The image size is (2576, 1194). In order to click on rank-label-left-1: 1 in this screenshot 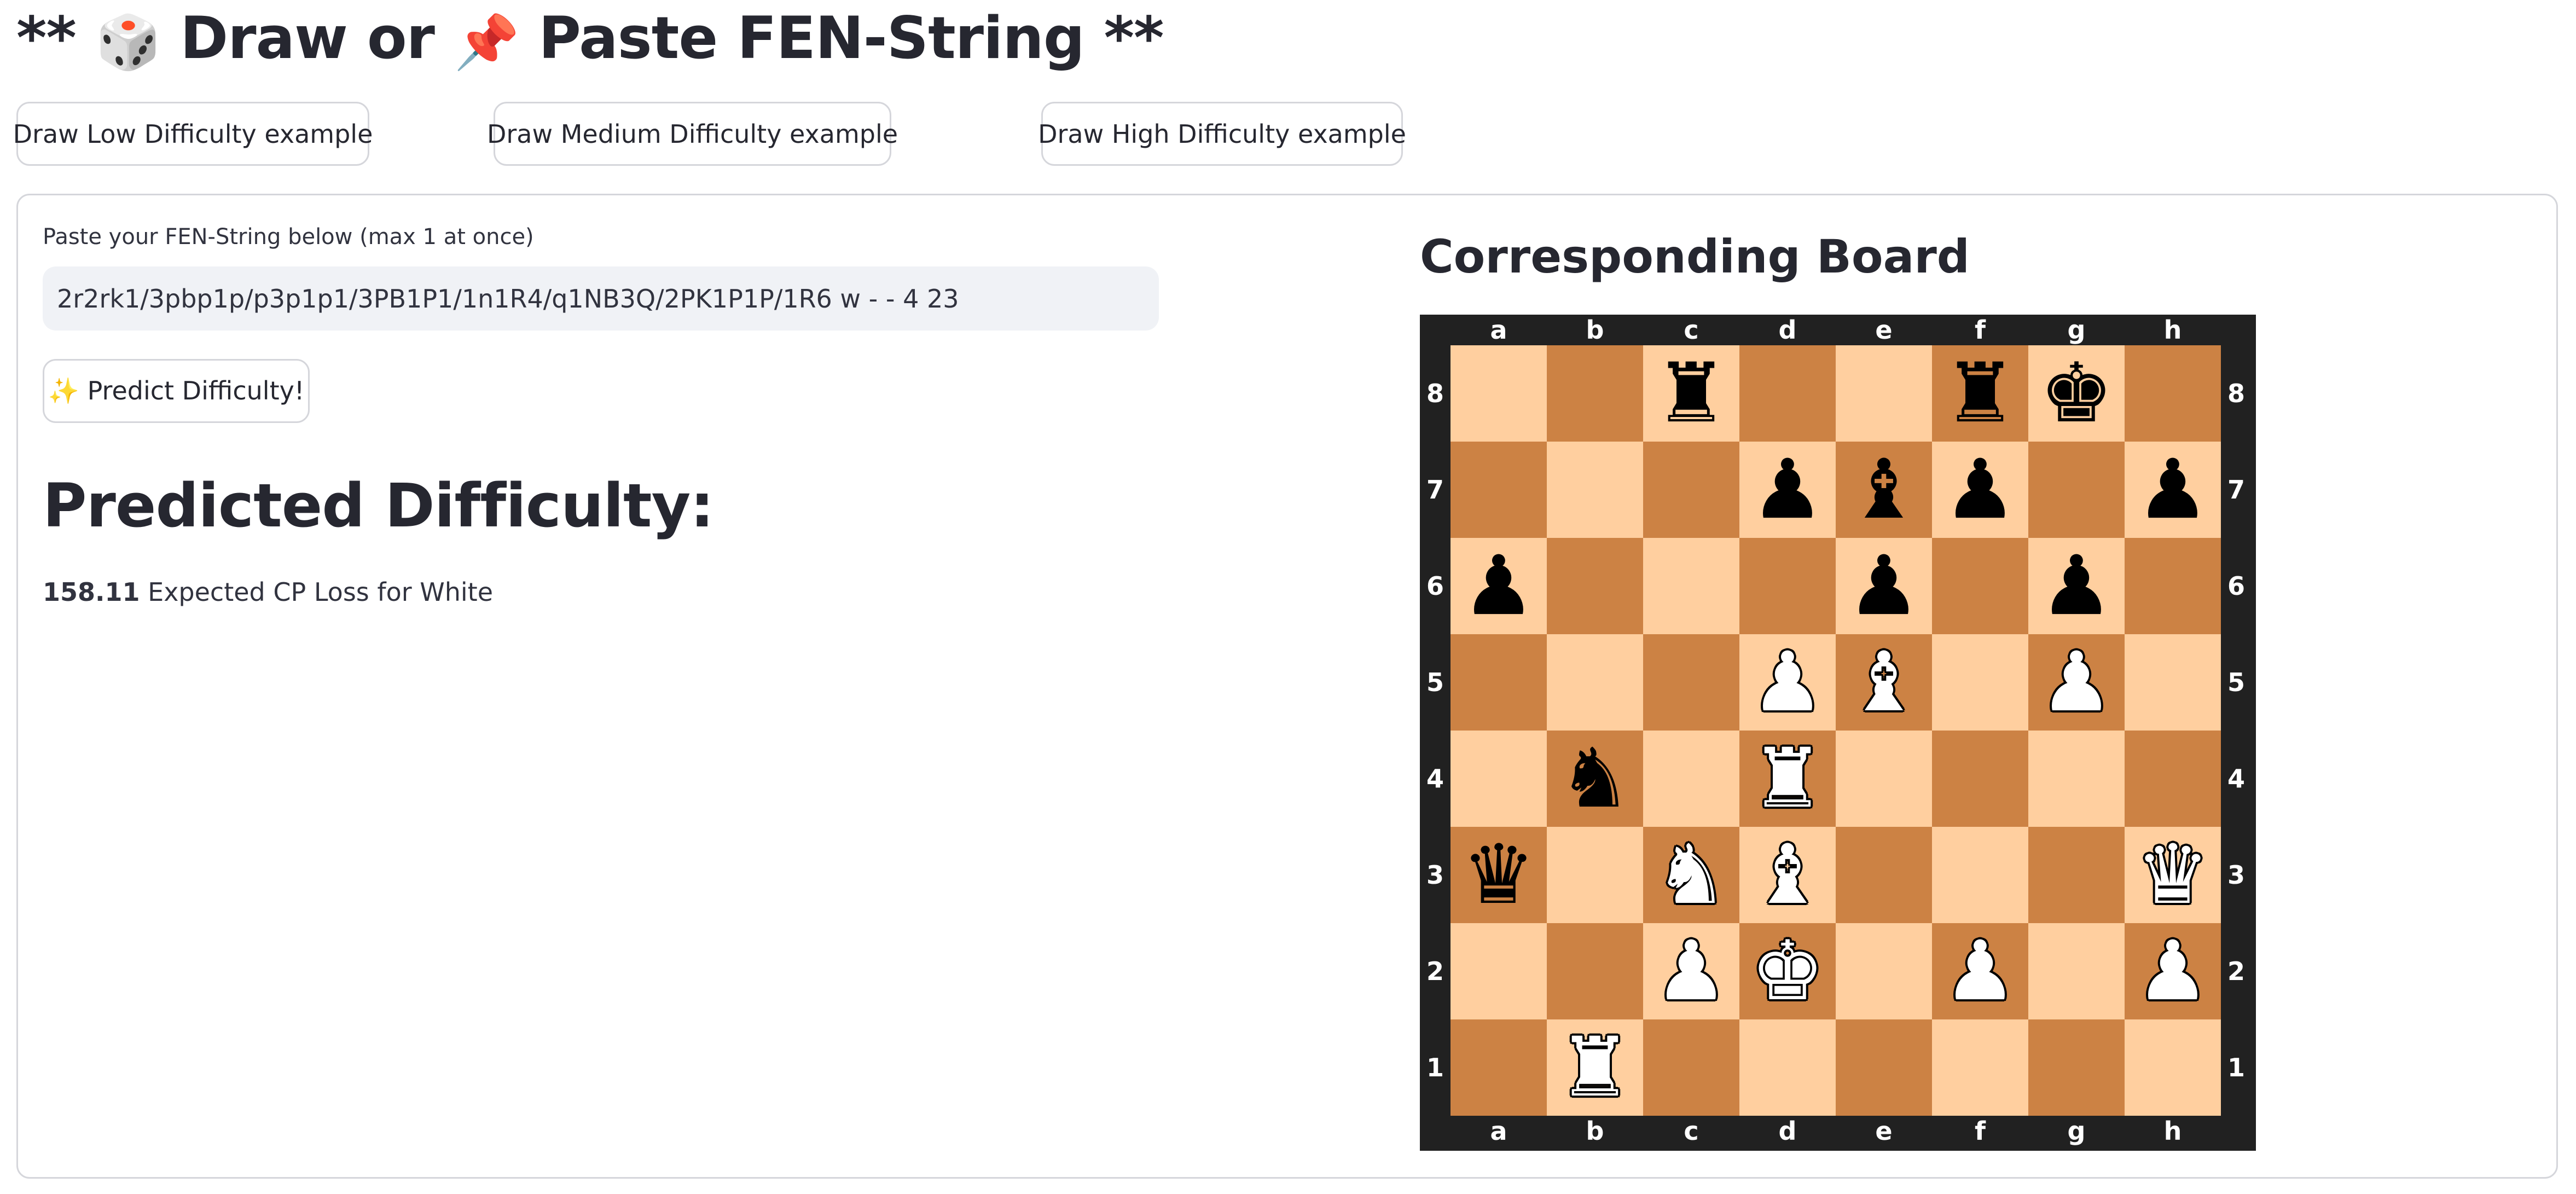, I will do `click(1435, 1067)`.